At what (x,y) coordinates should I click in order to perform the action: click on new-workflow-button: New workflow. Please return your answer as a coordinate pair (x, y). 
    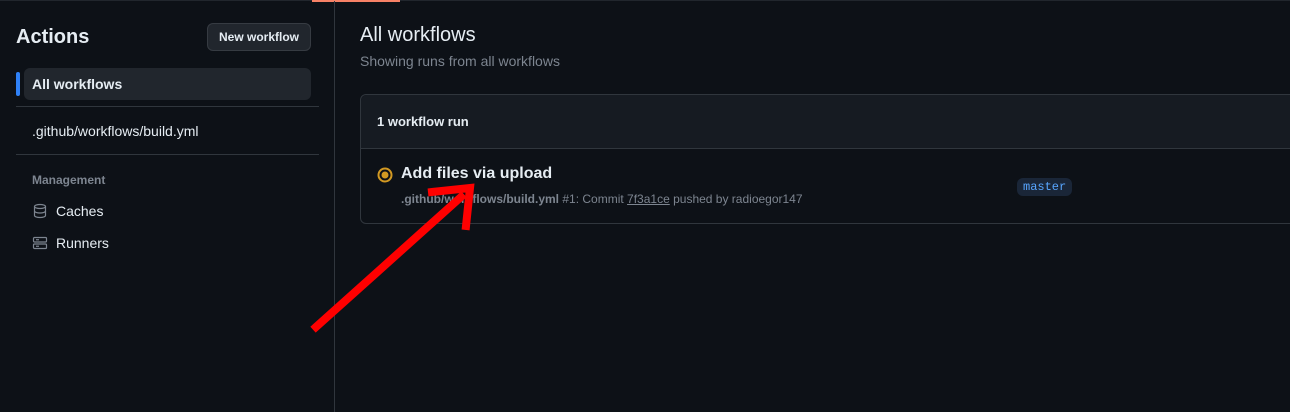
    Looking at the image, I should click on (259, 37).